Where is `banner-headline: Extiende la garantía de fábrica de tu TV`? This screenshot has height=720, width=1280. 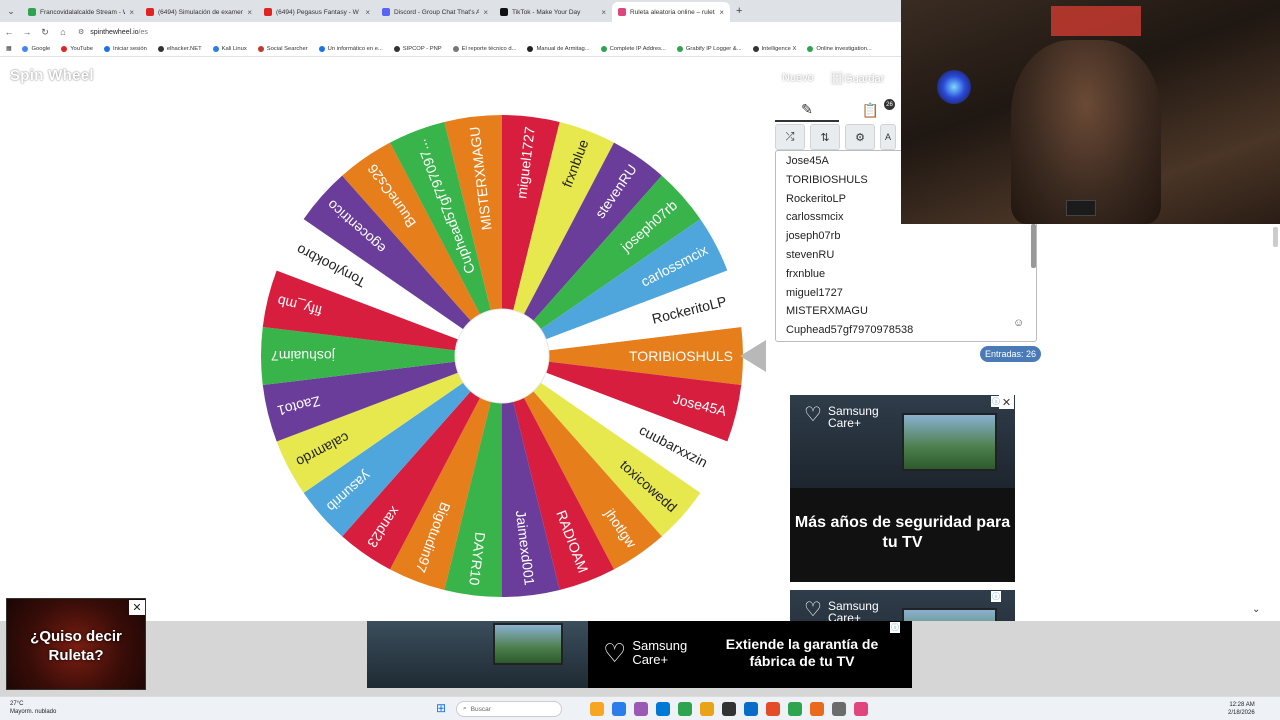
banner-headline: Extiende la garantía de fábrica de tu TV is located at coordinates (802, 652).